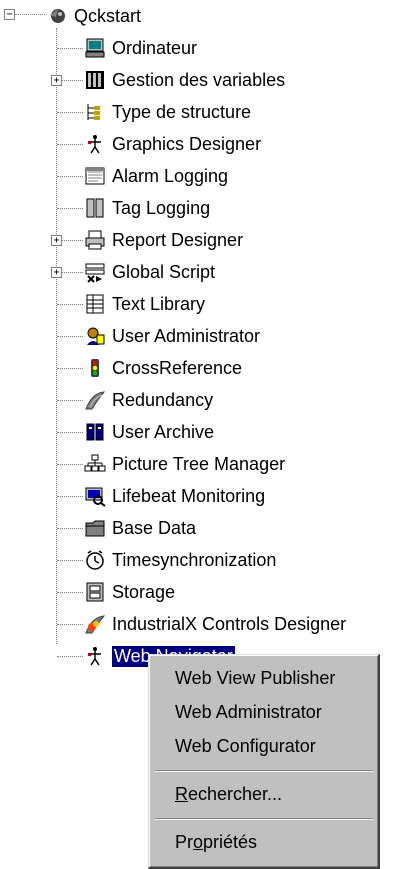  What do you see at coordinates (245, 745) in the screenshot?
I see `menu-item-label: Web Configurator` at bounding box center [245, 745].